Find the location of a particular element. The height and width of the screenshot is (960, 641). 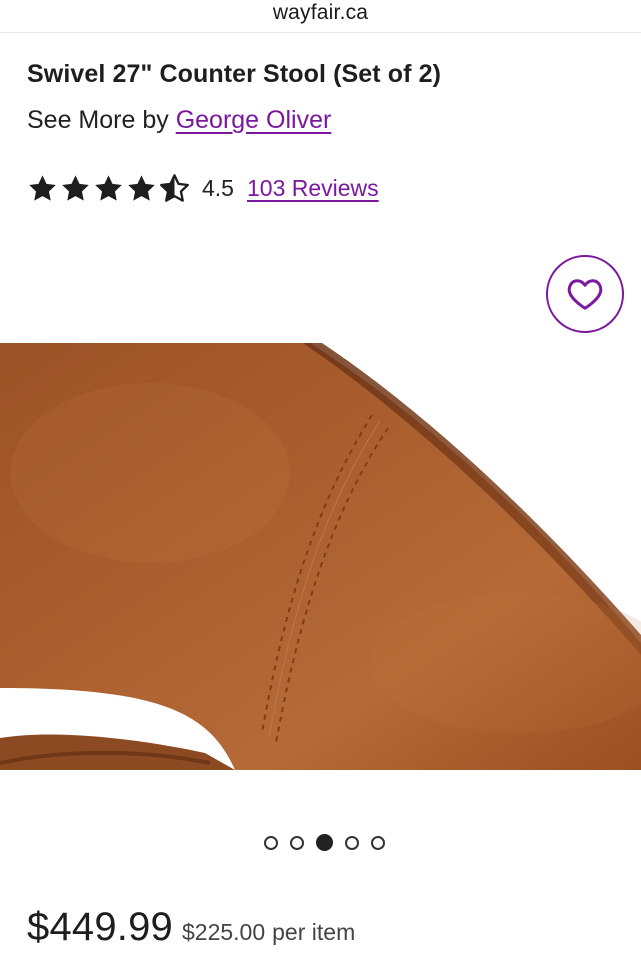

gallery-dot-active is located at coordinates (324, 842).